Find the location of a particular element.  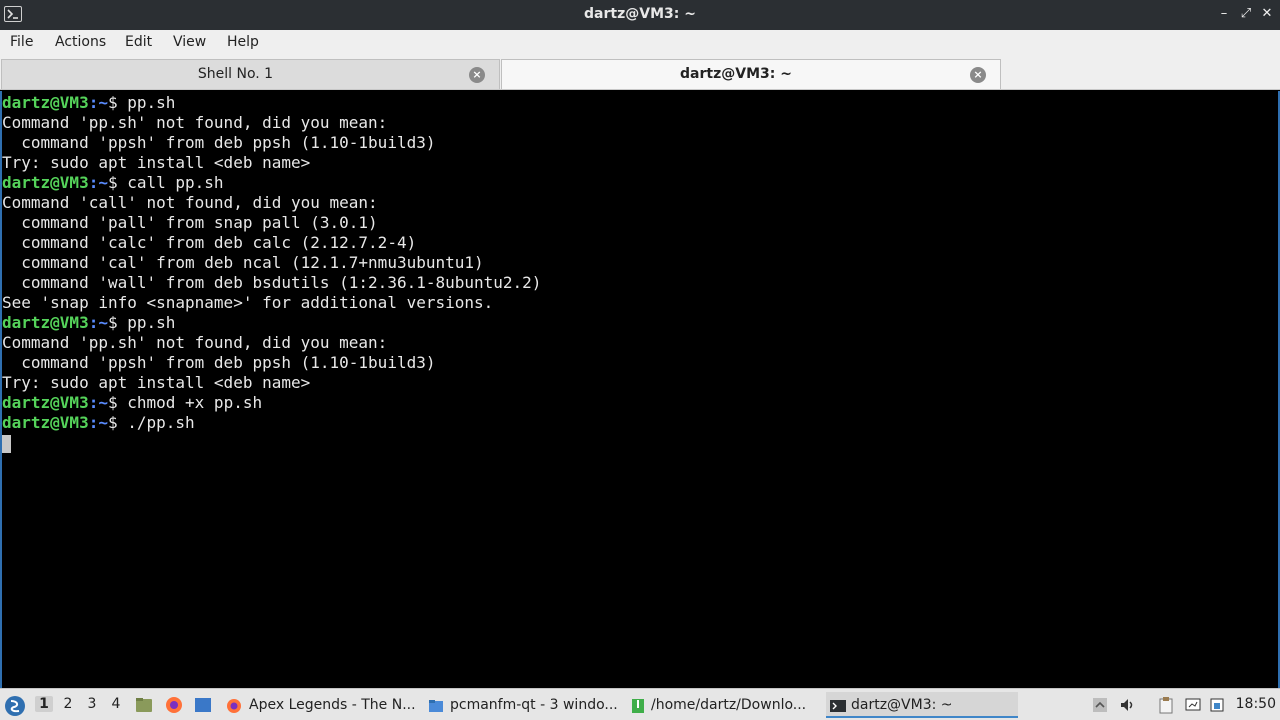

prompt-line: dartz@VM3:~$ ./pp.sh is located at coordinates (271, 423).